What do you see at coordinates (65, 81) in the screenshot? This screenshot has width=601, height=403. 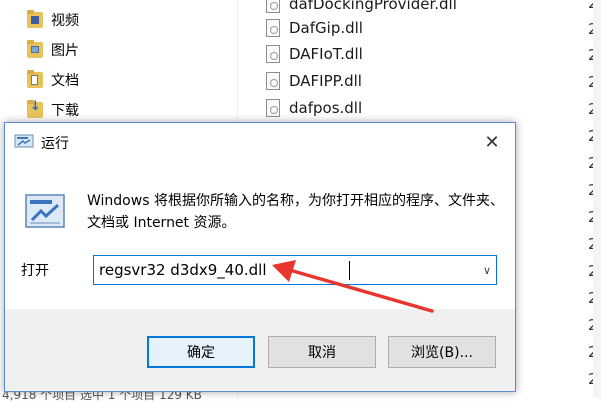 I see `nav-item-label: 文档` at bounding box center [65, 81].